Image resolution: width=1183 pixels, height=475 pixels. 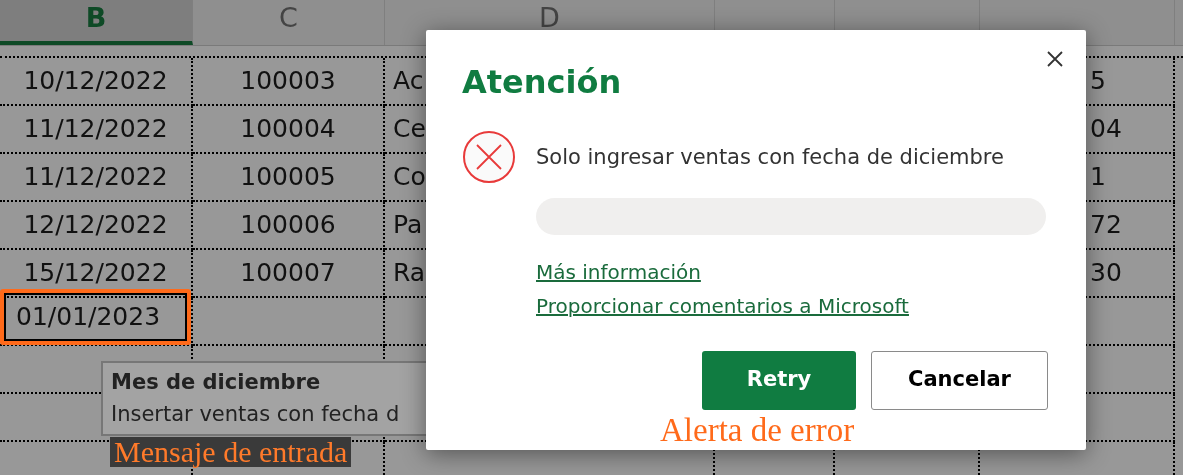 I want to click on cancel-button: Cancelar, so click(x=959, y=380).